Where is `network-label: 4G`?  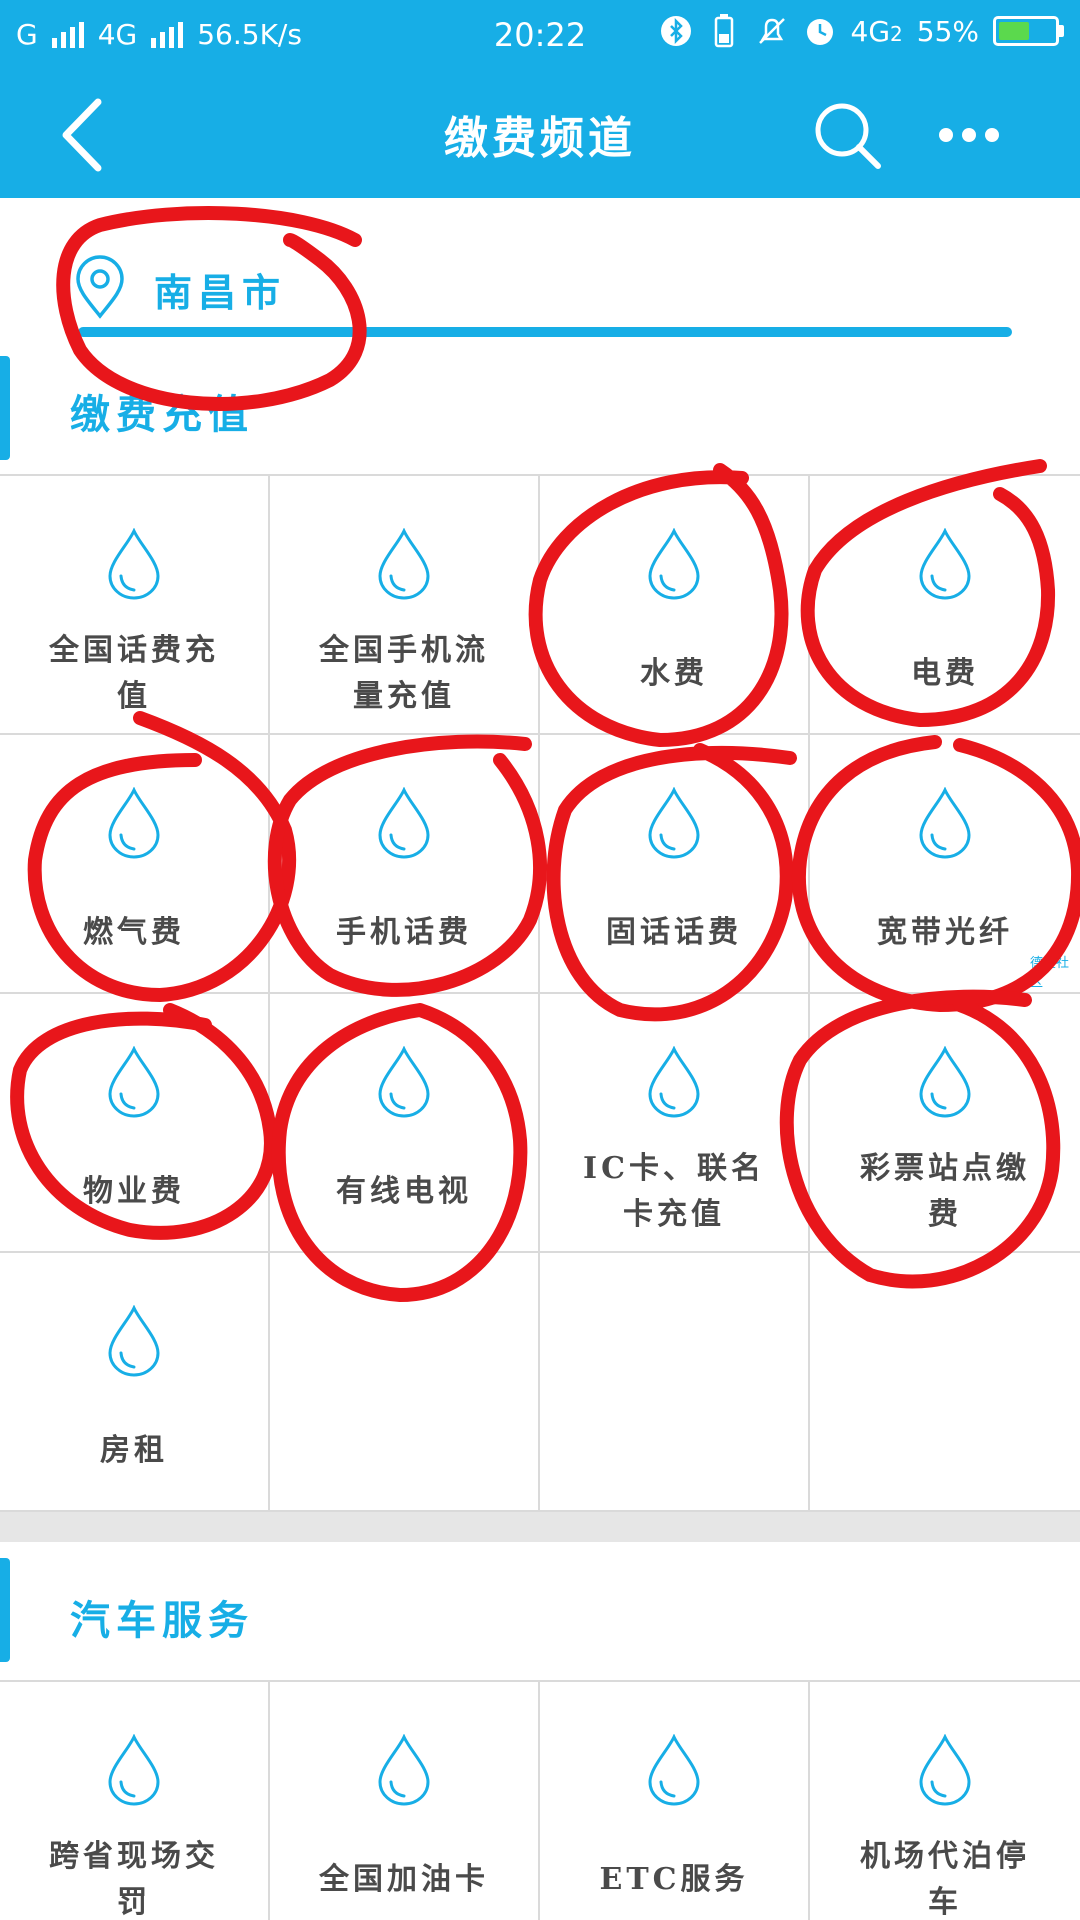 network-label: 4G is located at coordinates (870, 31).